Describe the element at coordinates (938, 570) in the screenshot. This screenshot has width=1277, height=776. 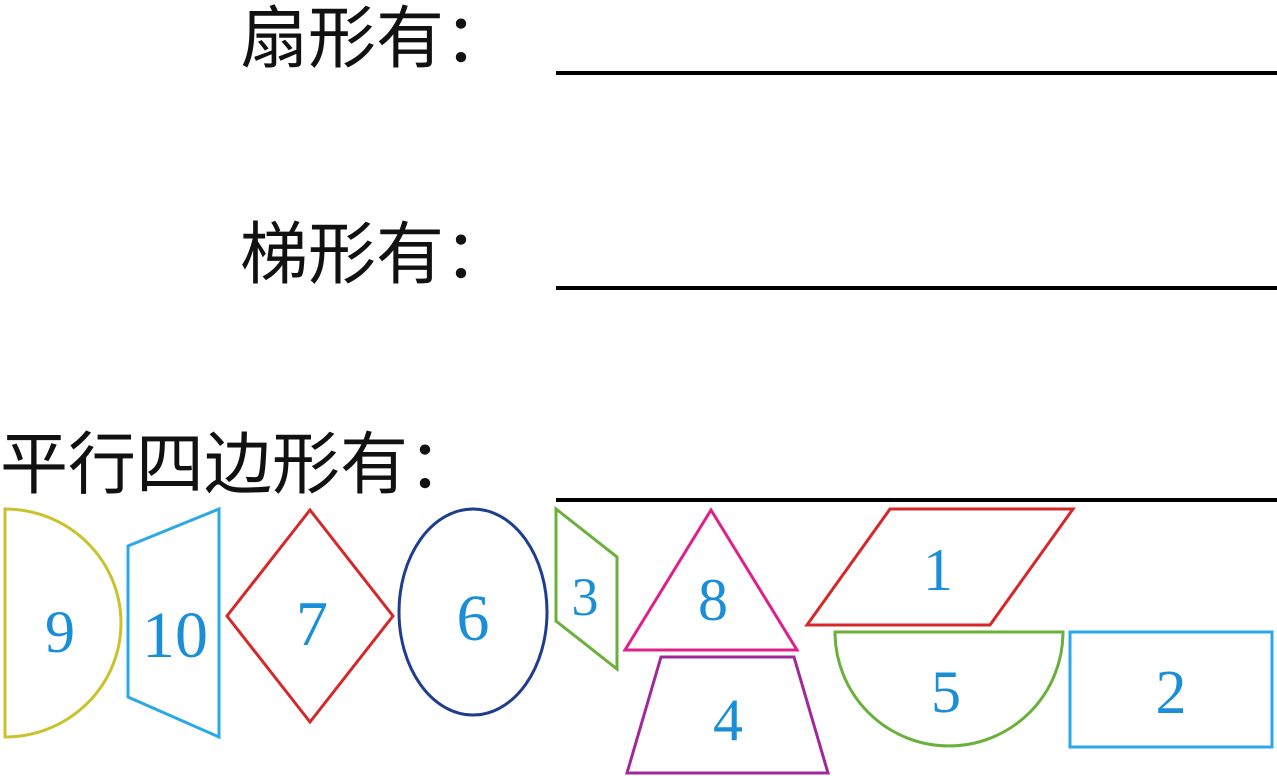
I see `shape-1-number: 1` at that location.